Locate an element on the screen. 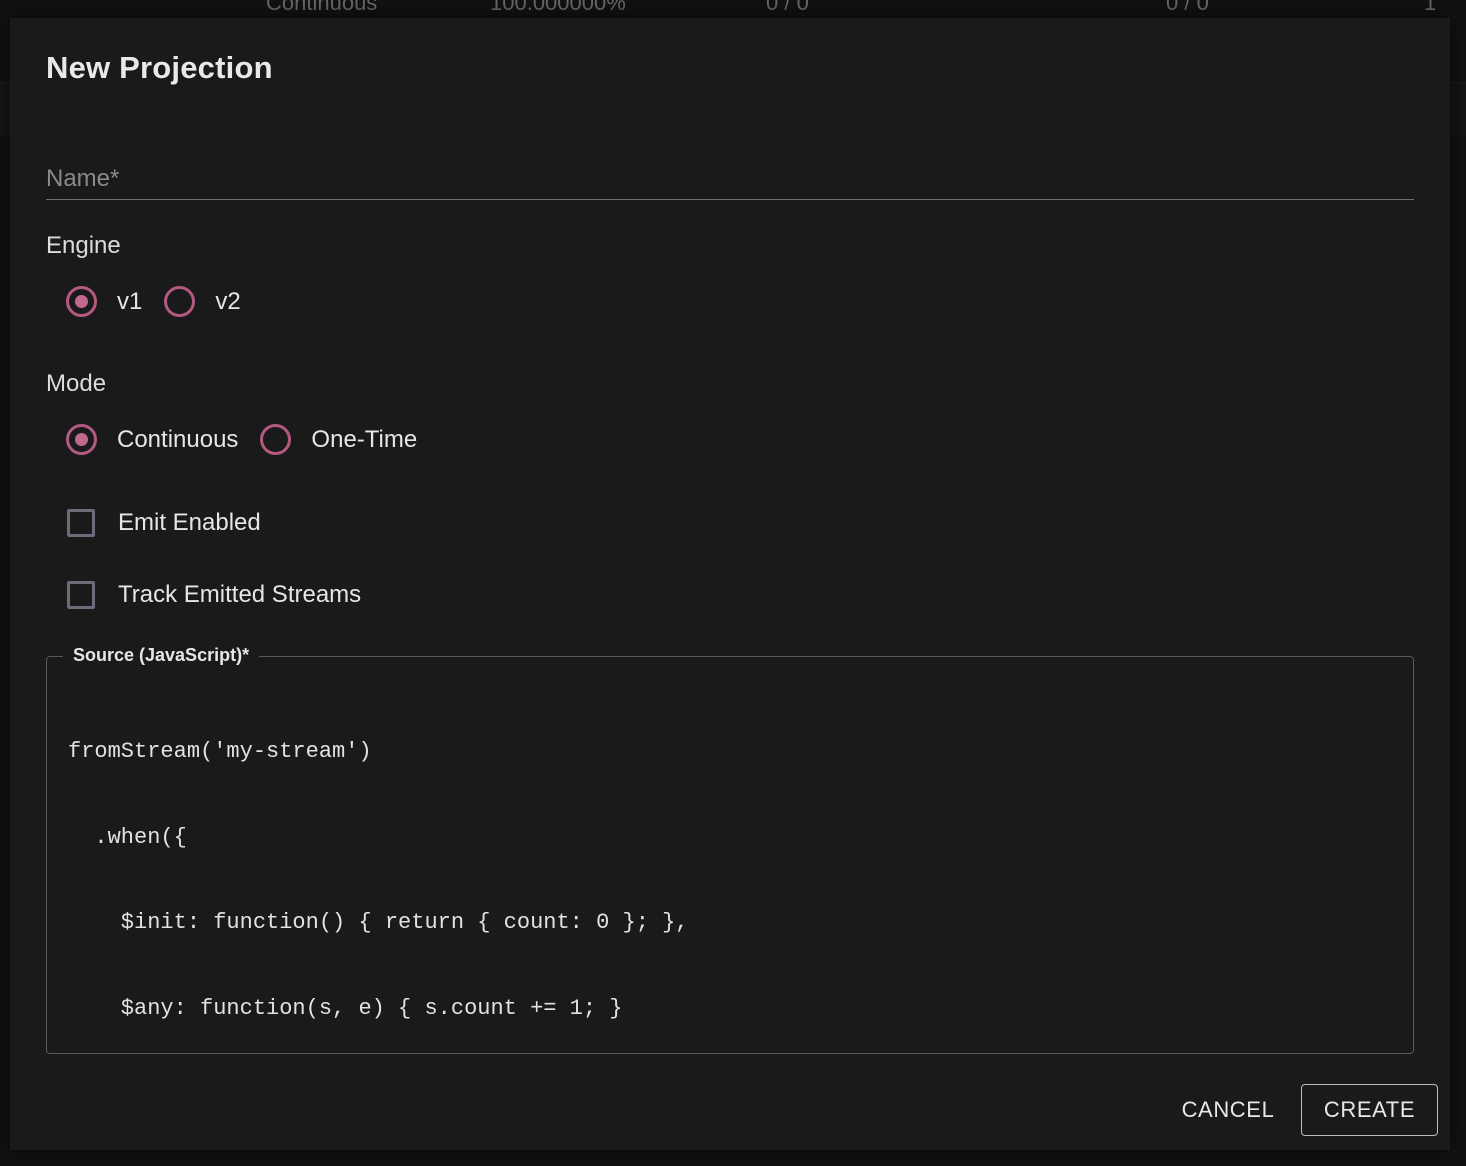 This screenshot has width=1466, height=1166. emit-enabled-label: Emit Enabled is located at coordinates (189, 522).